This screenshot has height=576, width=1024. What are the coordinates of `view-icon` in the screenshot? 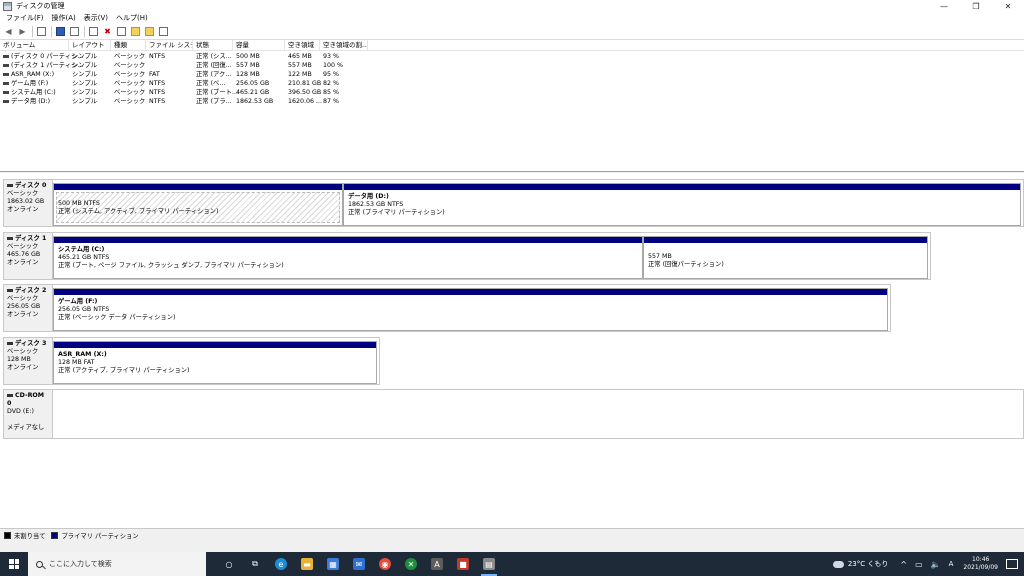 It's located at (41, 31).